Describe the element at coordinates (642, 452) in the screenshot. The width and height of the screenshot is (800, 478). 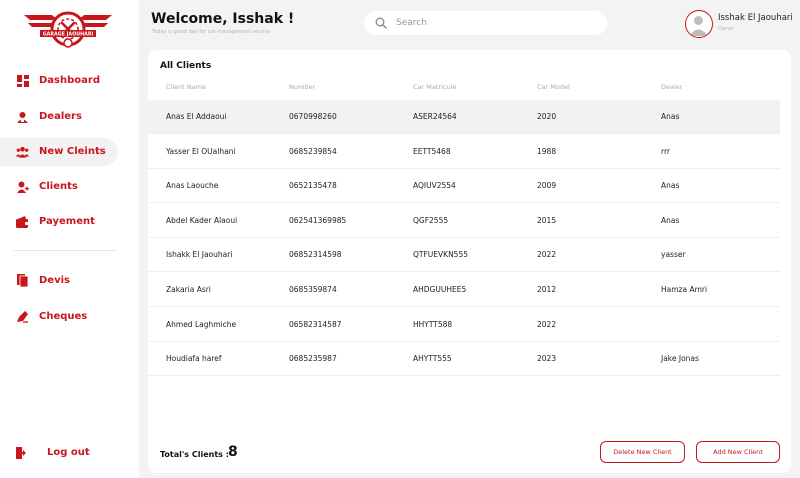
I see `delete-new-client-button: Delete New Client` at that location.